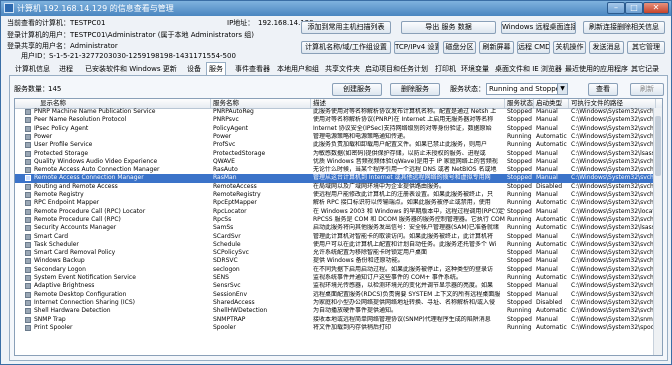  What do you see at coordinates (475, 69) in the screenshot?
I see `tab-env-vars: 环境变量` at bounding box center [475, 69].